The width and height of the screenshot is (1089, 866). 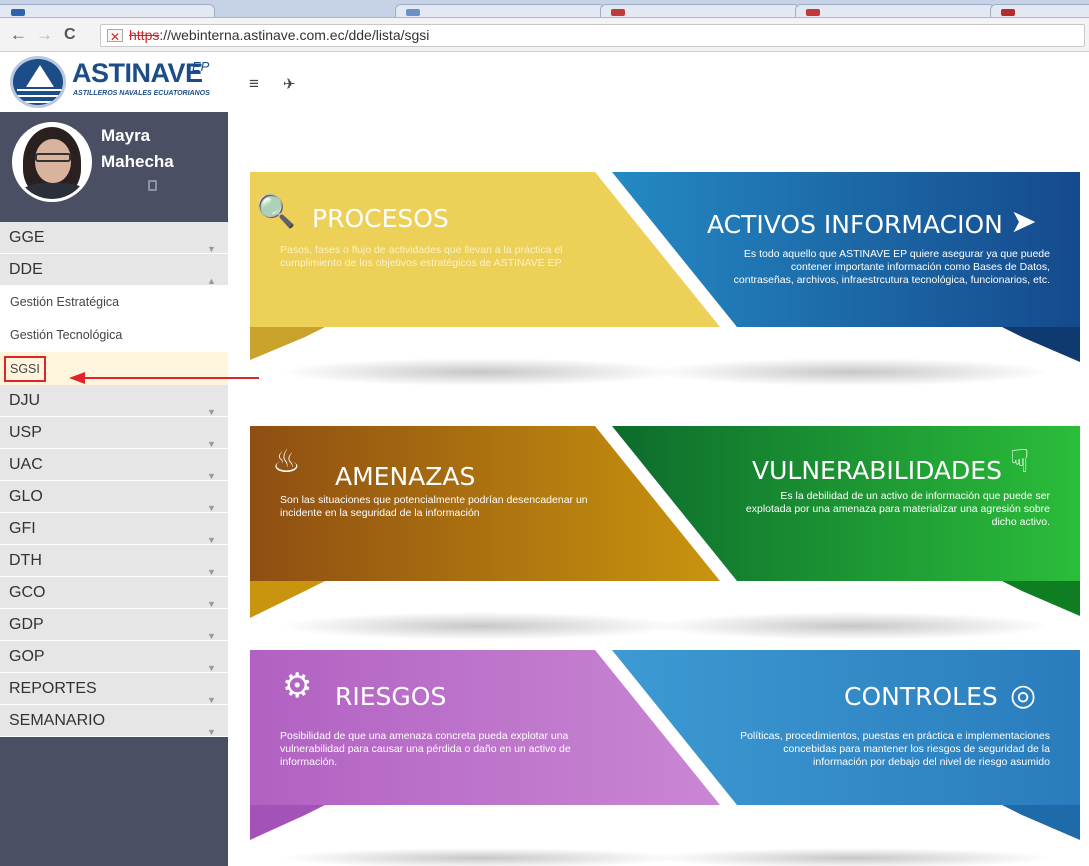 I want to click on sidebar-item-gop: GOP ▼, so click(x=114, y=657).